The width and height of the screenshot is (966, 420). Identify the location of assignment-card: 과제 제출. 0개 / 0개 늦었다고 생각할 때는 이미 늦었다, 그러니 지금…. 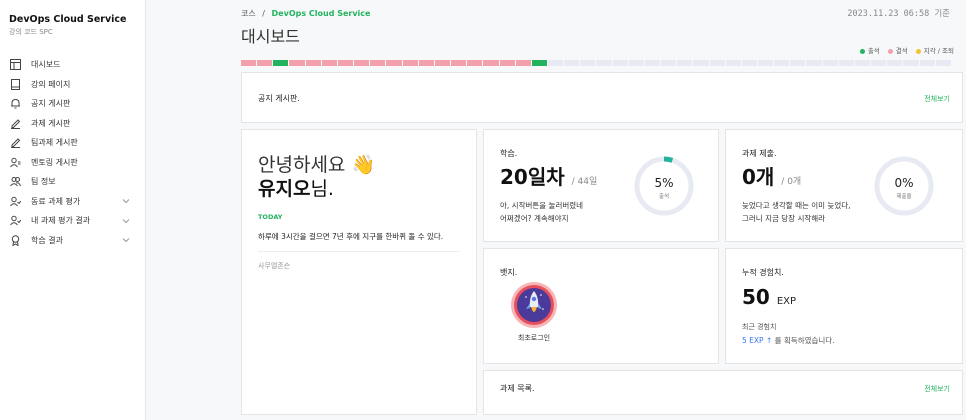
(844, 185).